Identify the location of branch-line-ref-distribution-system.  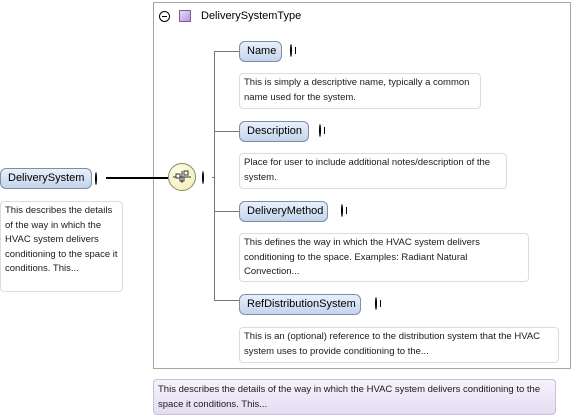
(226, 300).